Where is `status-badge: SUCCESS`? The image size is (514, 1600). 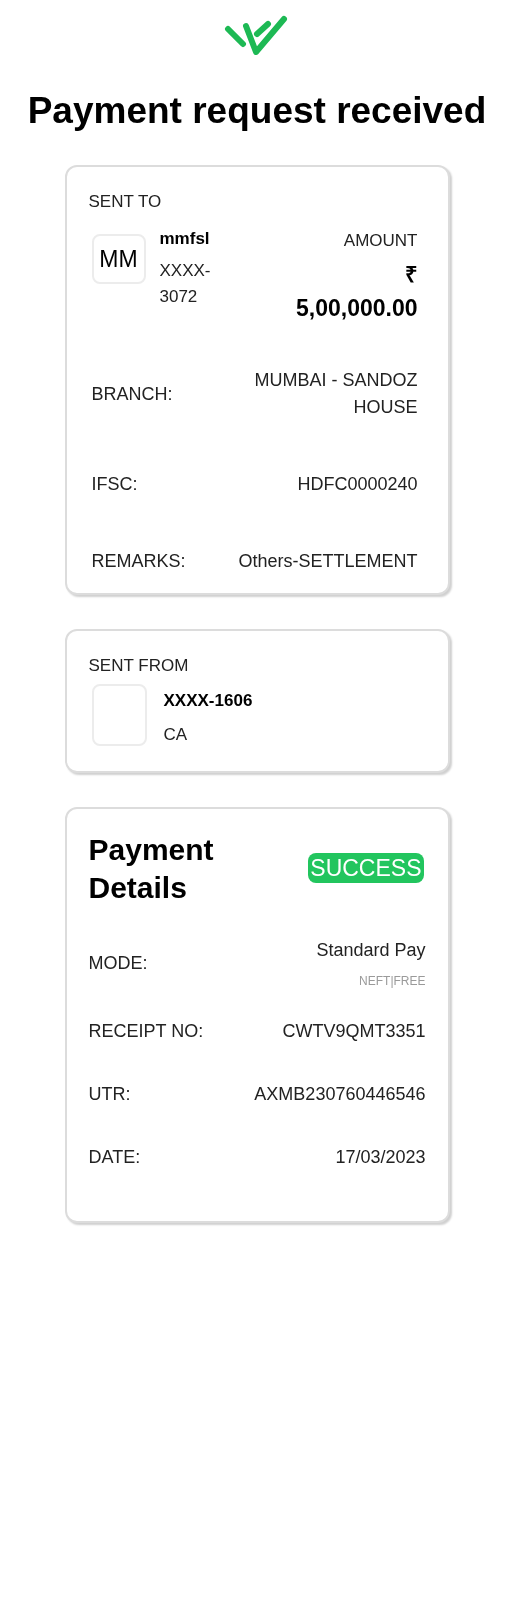 status-badge: SUCCESS is located at coordinates (366, 867).